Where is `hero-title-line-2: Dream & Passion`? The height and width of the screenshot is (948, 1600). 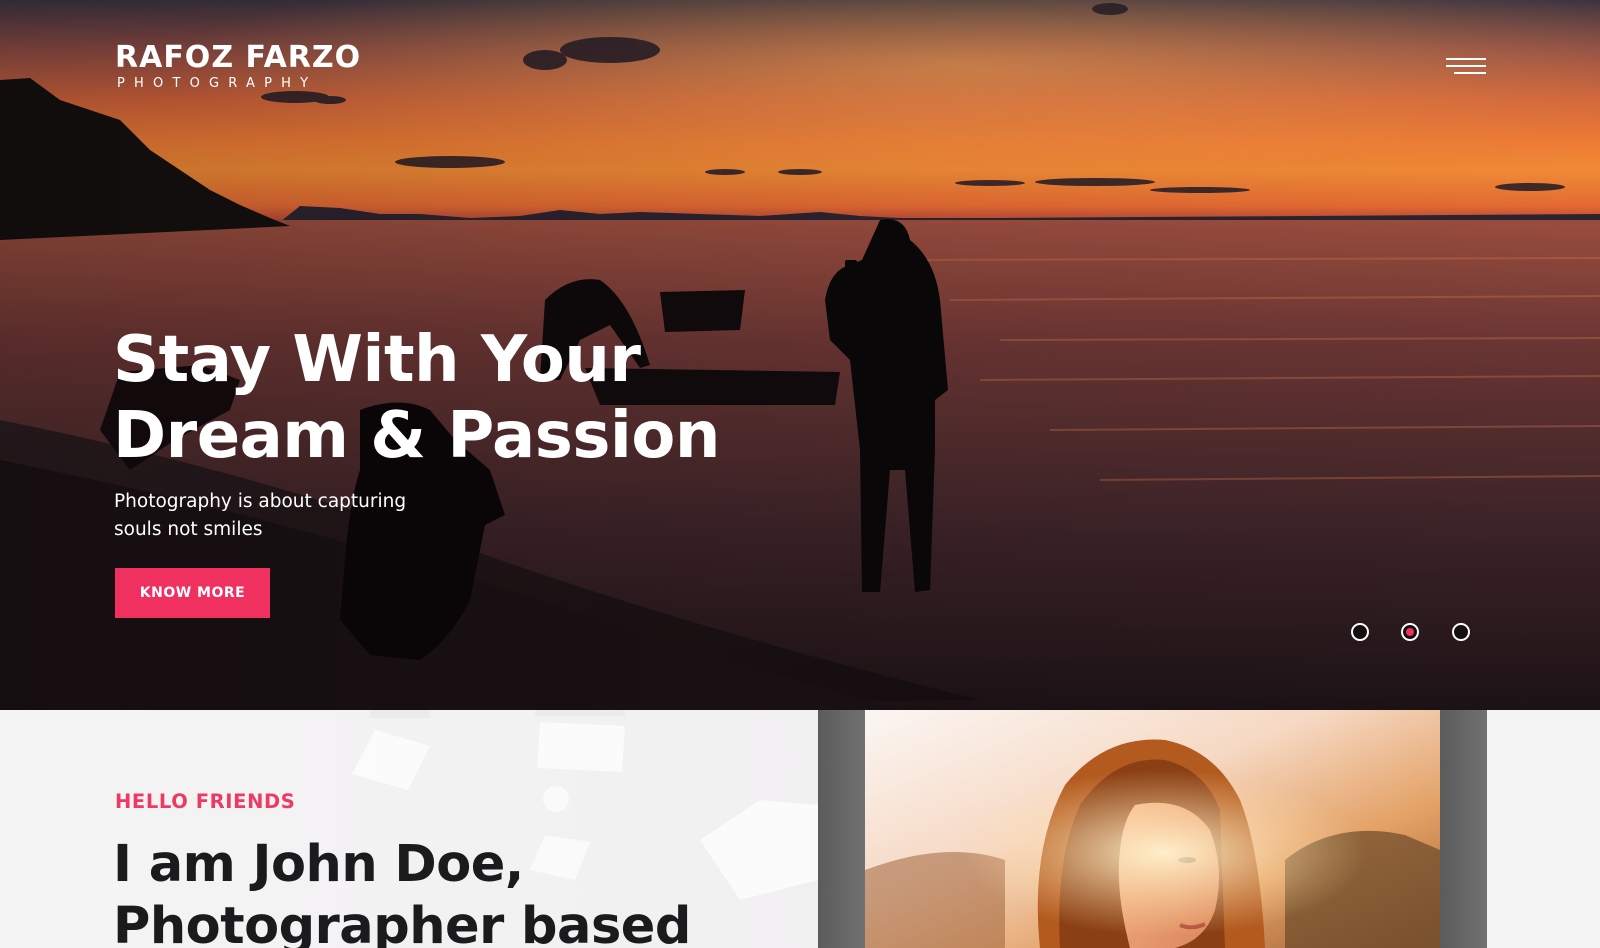
hero-title-line-2: Dream & Passion is located at coordinates (416, 436).